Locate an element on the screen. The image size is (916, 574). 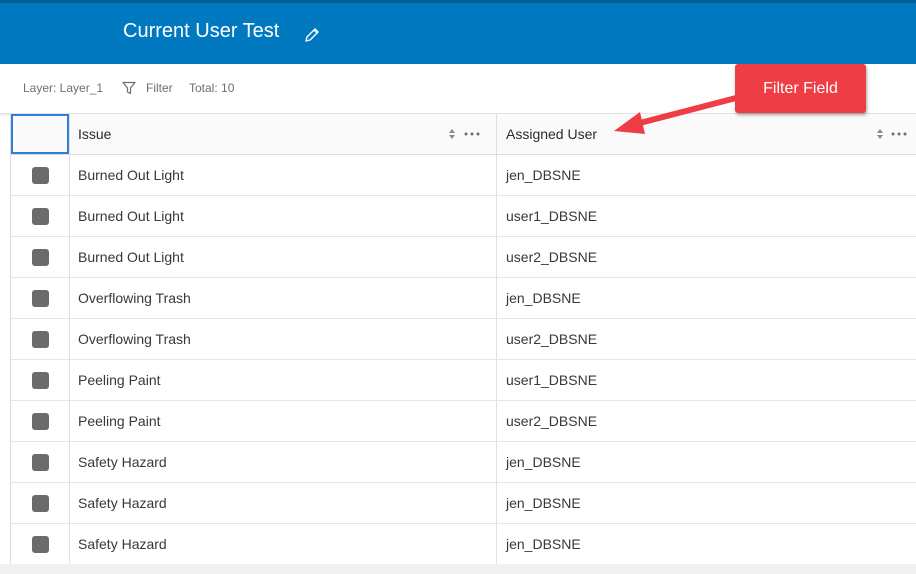
table-header-row: Issue Assigned User is located at coordinates (463, 134).